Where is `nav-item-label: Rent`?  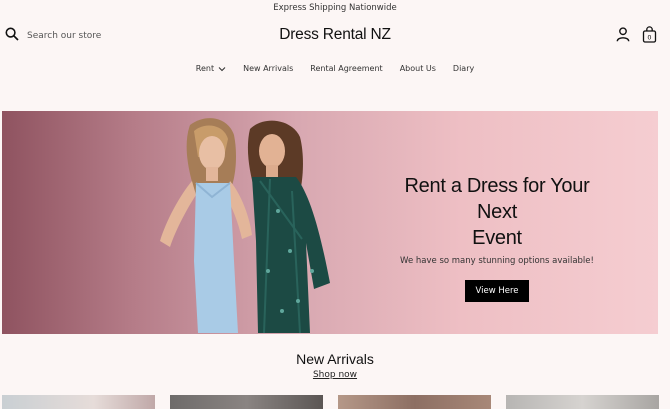 nav-item-label: Rent is located at coordinates (205, 68).